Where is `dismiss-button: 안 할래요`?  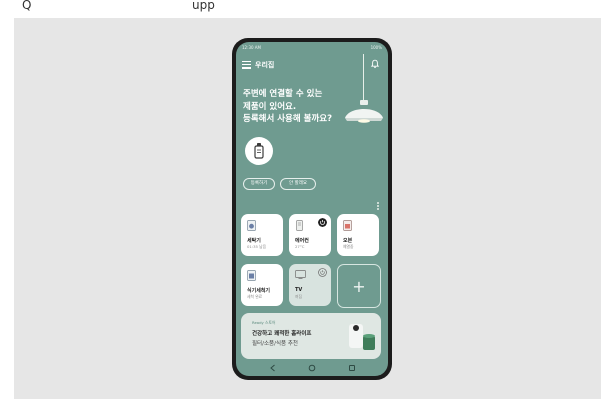 dismiss-button: 안 할래요 is located at coordinates (298, 184).